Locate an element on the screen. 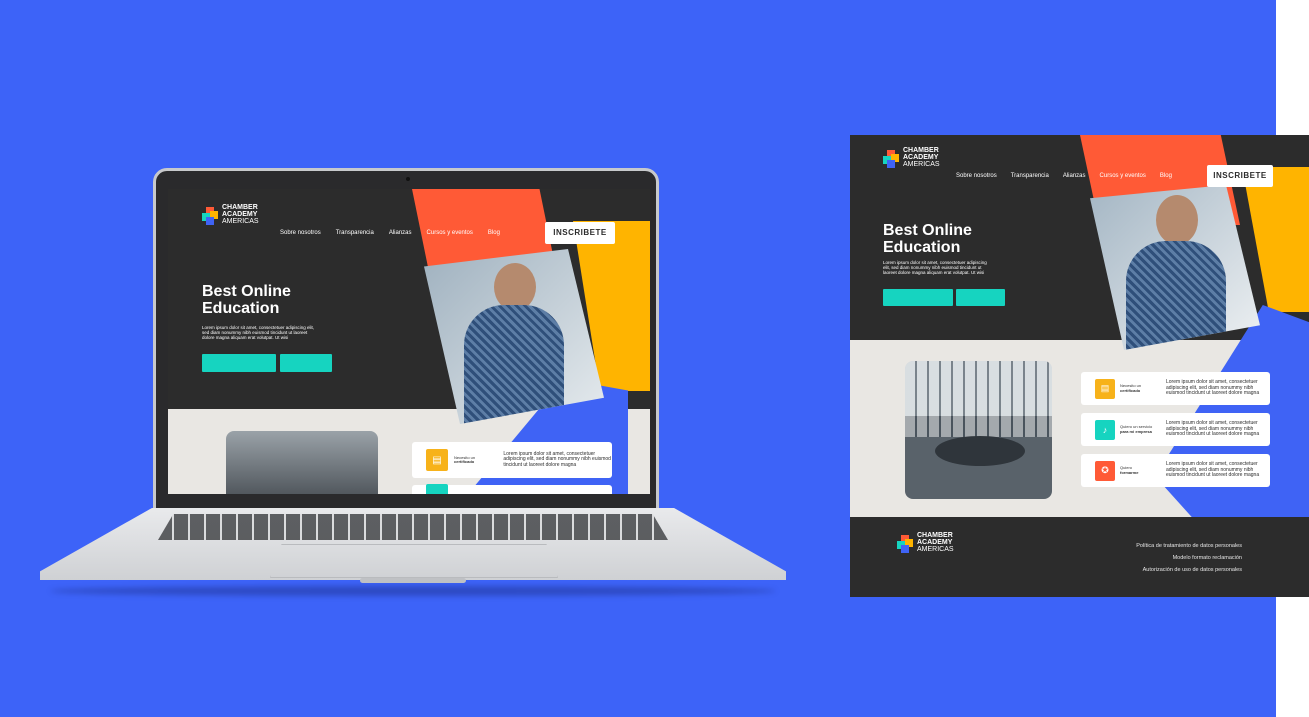 The height and width of the screenshot is (717, 1309). footer-link-complaint: Modelo formato reclamación is located at coordinates (1189, 558).